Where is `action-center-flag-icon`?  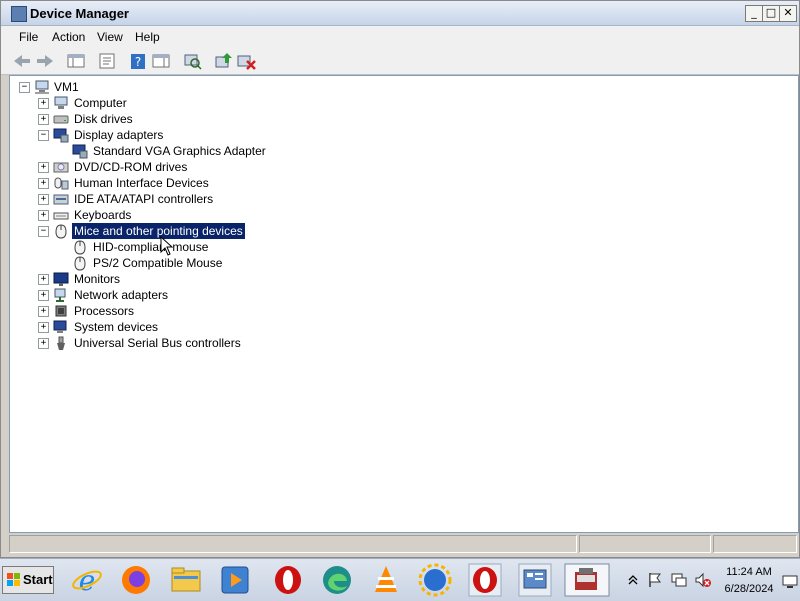 action-center-flag-icon is located at coordinates (655, 580).